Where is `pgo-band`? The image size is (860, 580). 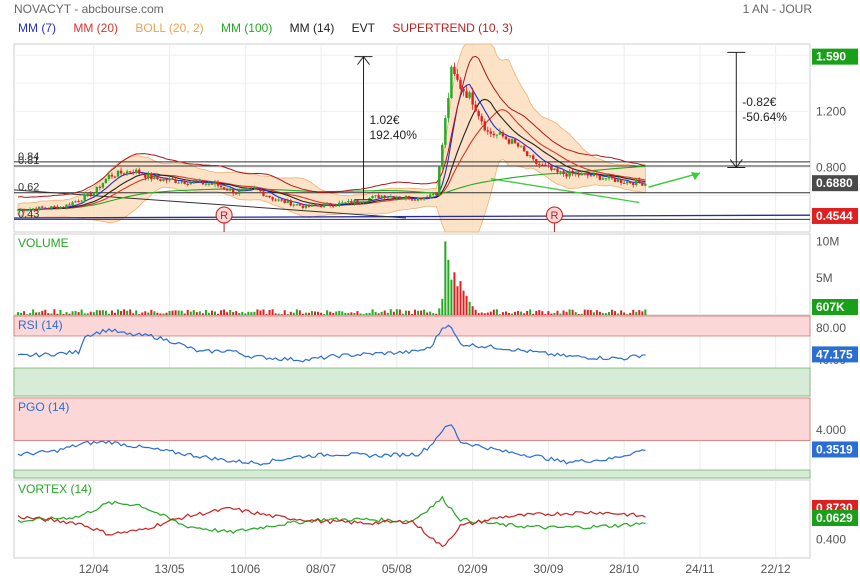 pgo-band is located at coordinates (412, 419).